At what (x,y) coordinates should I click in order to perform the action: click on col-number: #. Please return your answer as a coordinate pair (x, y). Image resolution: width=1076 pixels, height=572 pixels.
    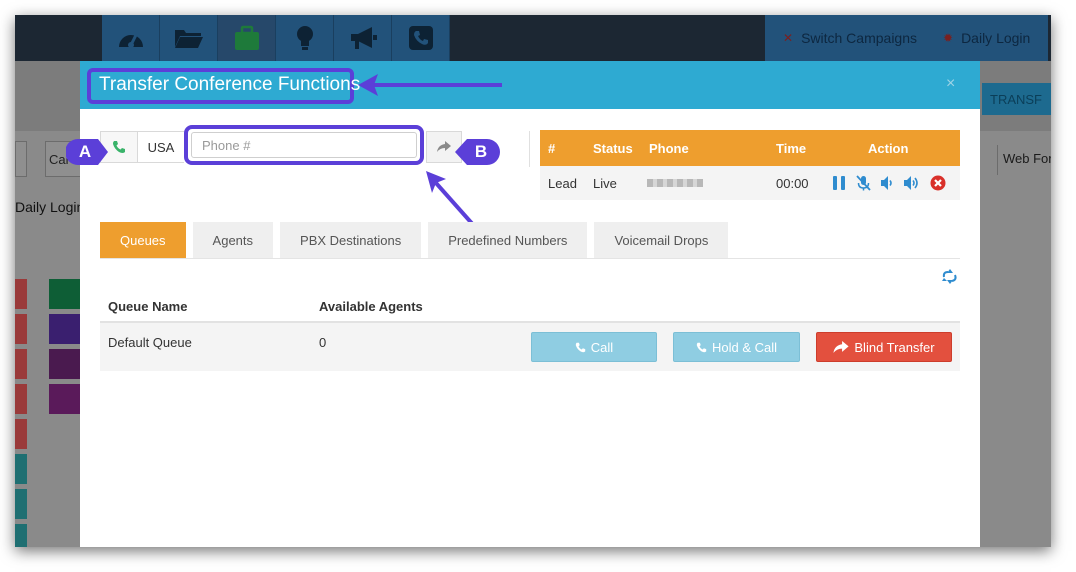
    Looking at the image, I should click on (552, 148).